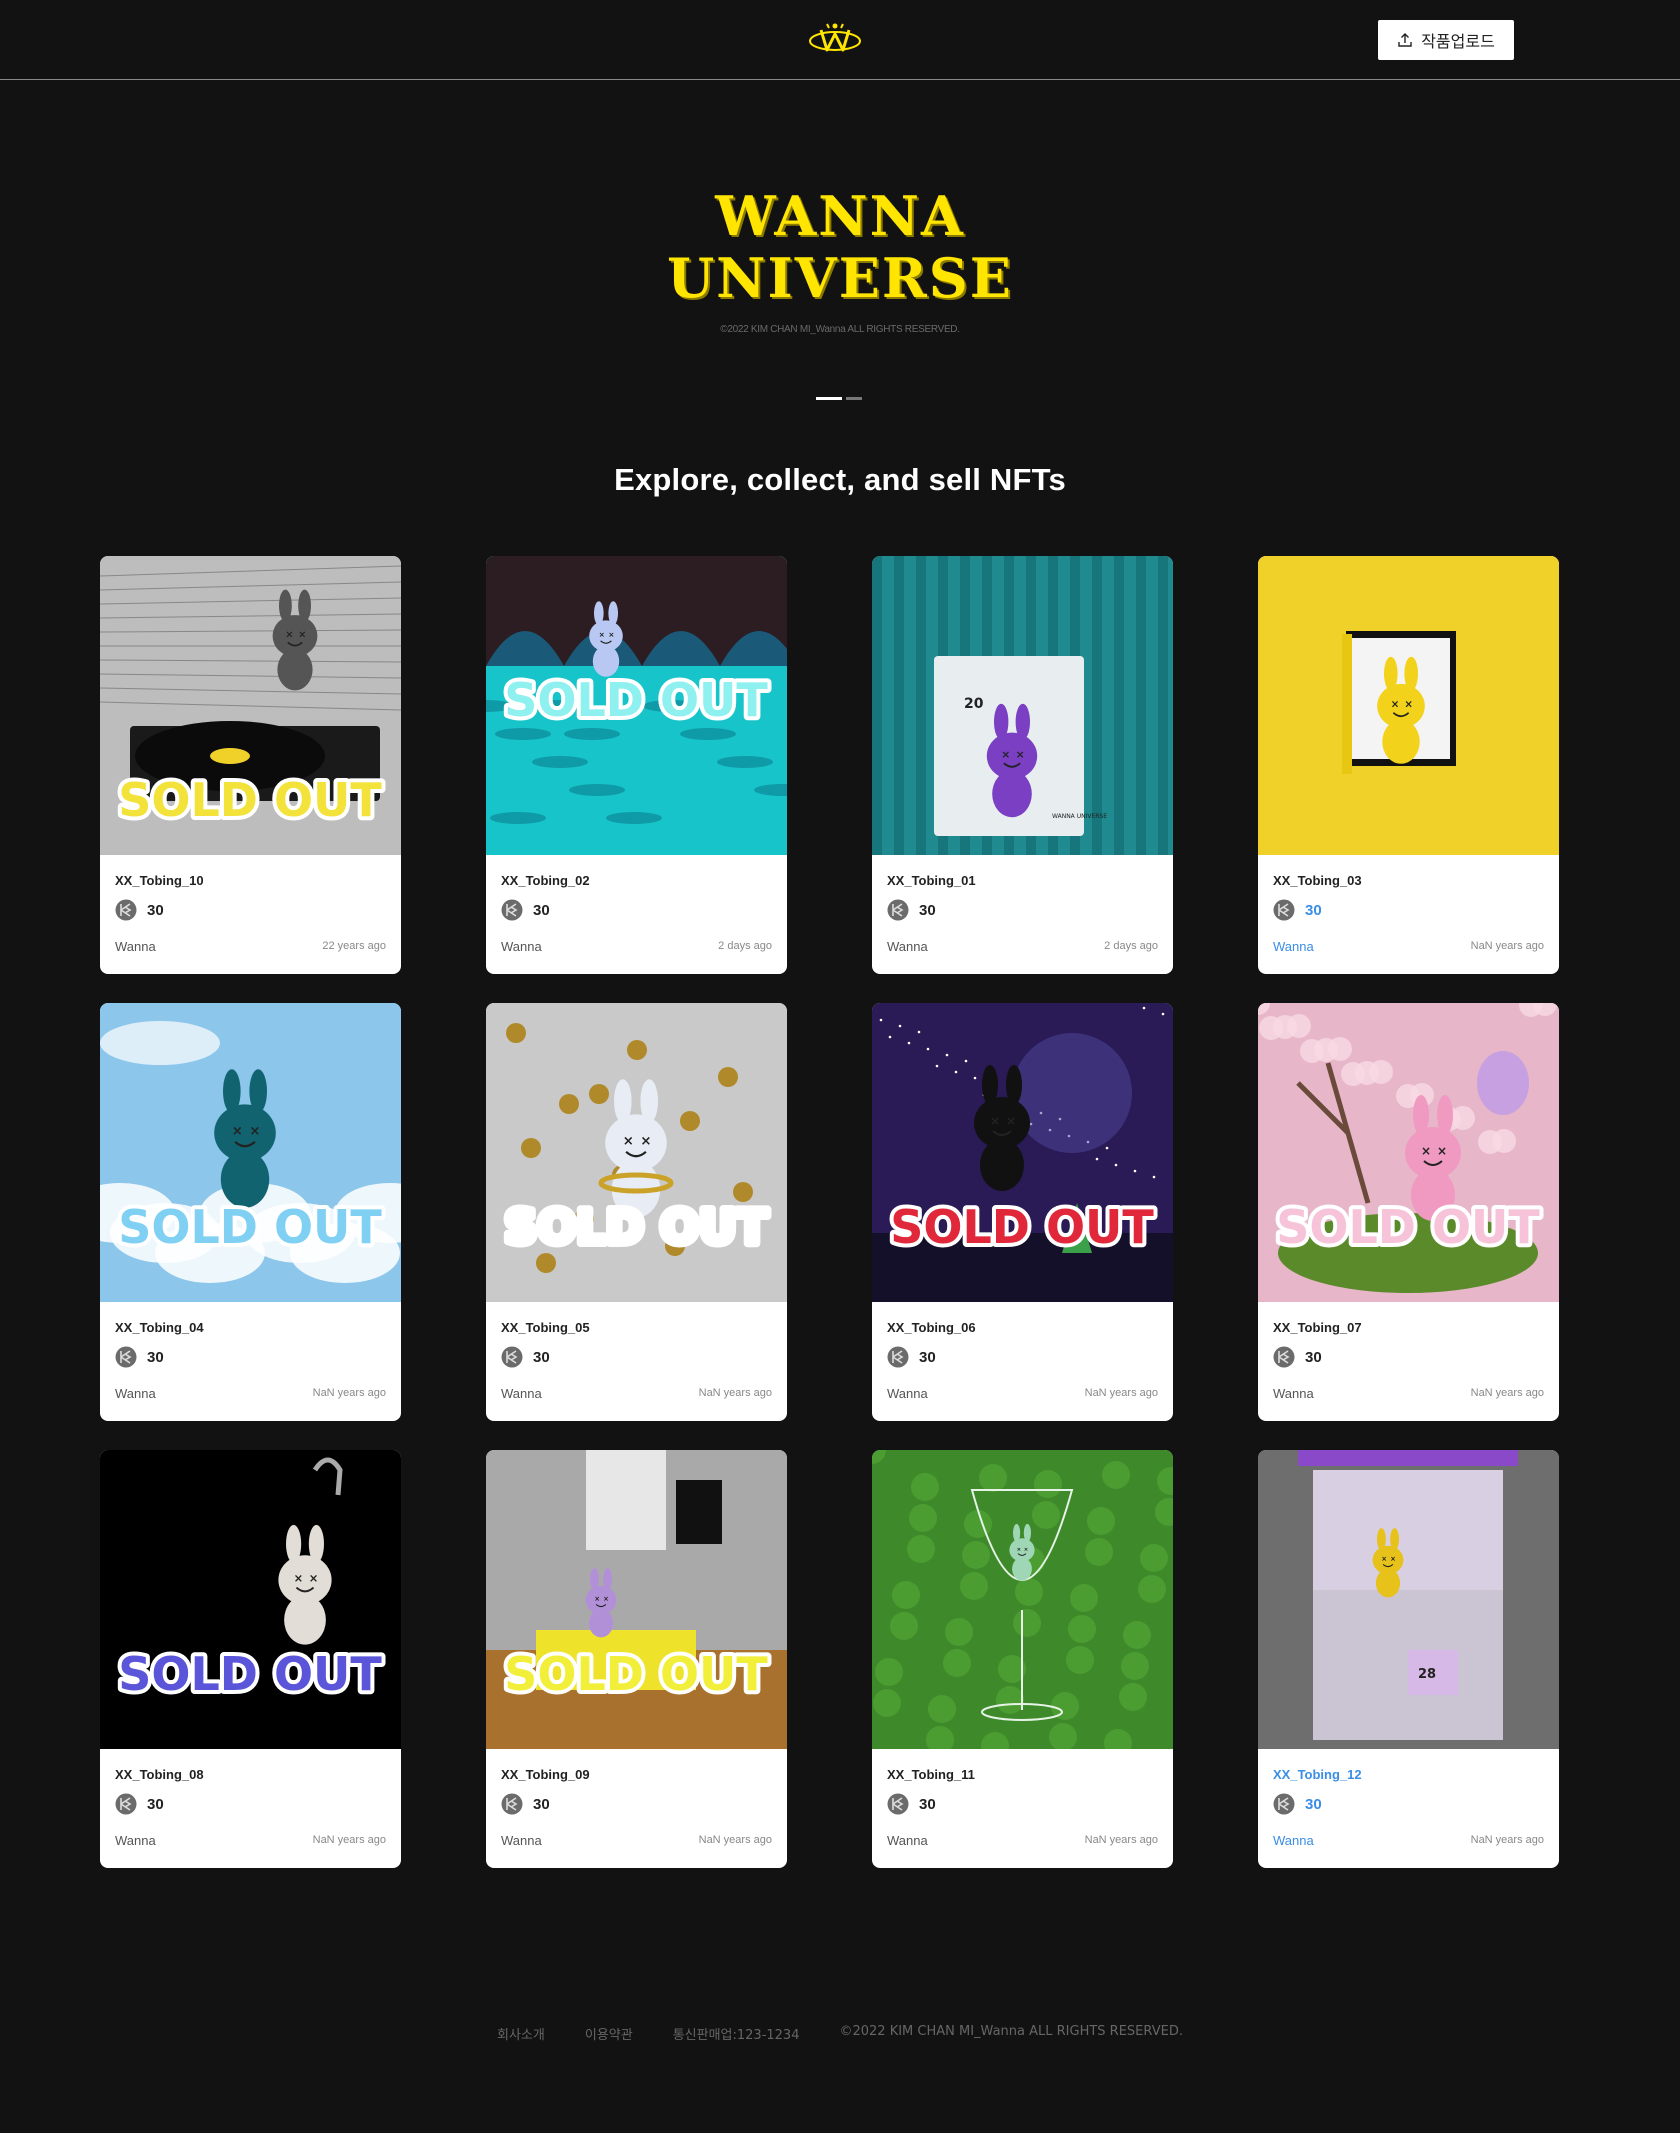  What do you see at coordinates (1446, 40) in the screenshot?
I see `upload-artwork-button: 작품업로드` at bounding box center [1446, 40].